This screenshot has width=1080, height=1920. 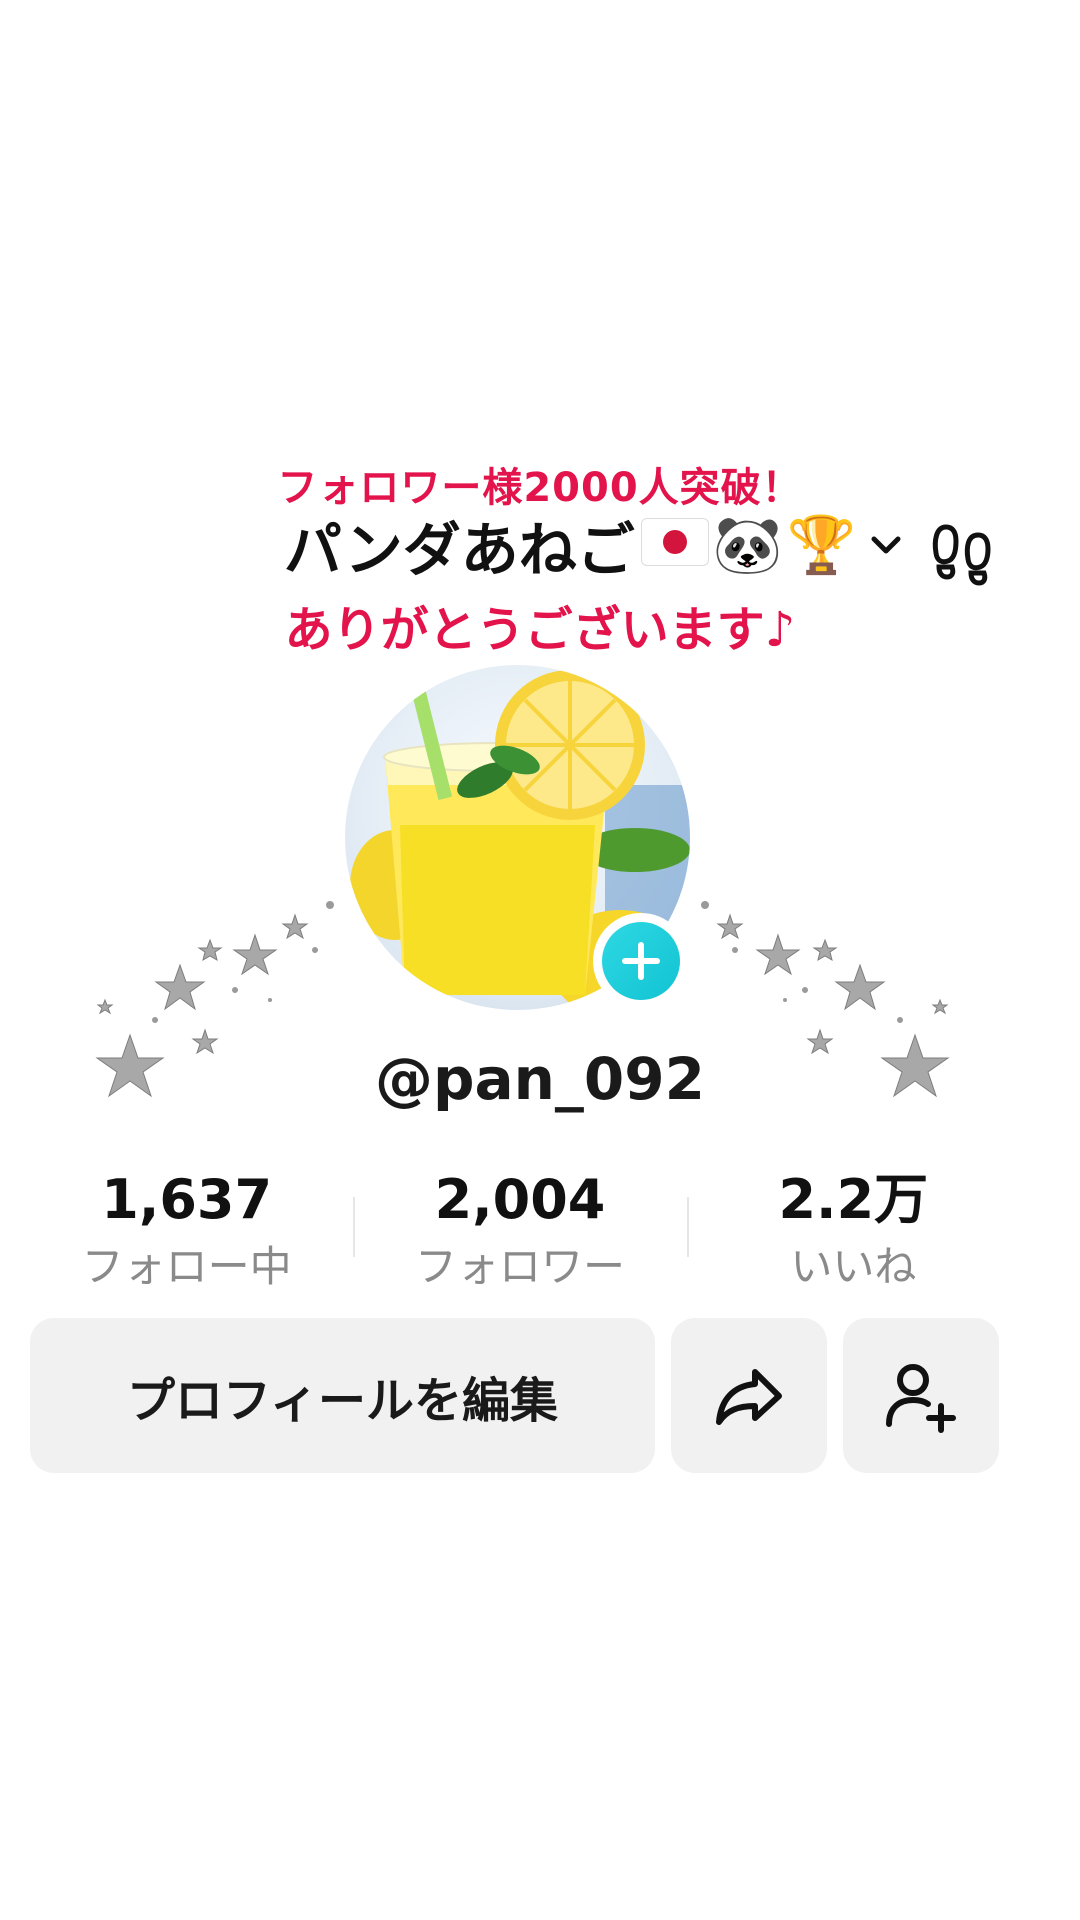 I want to click on panda-emoji: 🐼, so click(x=747, y=545).